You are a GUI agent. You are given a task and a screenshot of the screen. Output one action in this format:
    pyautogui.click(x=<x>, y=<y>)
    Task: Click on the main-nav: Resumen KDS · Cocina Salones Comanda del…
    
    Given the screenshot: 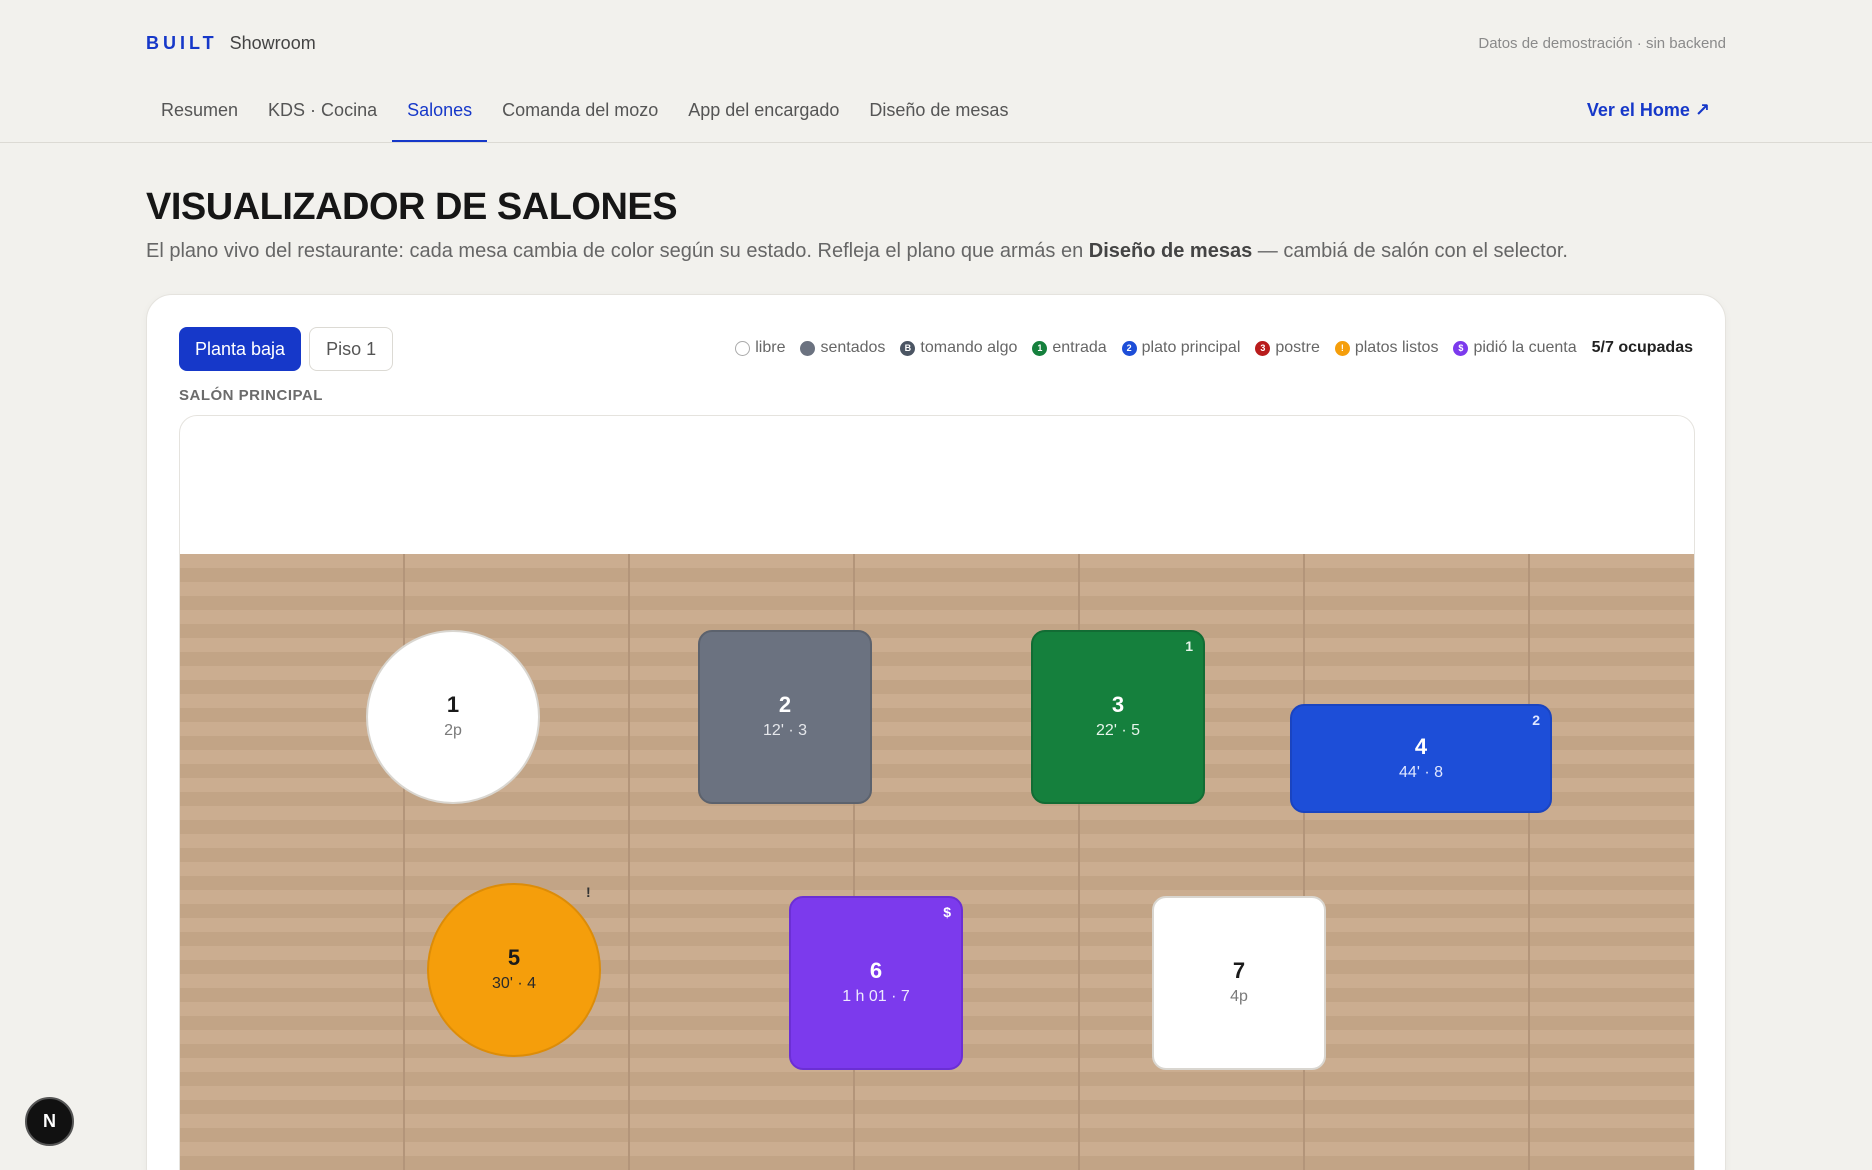 What is the action you would take?
    pyautogui.click(x=936, y=115)
    